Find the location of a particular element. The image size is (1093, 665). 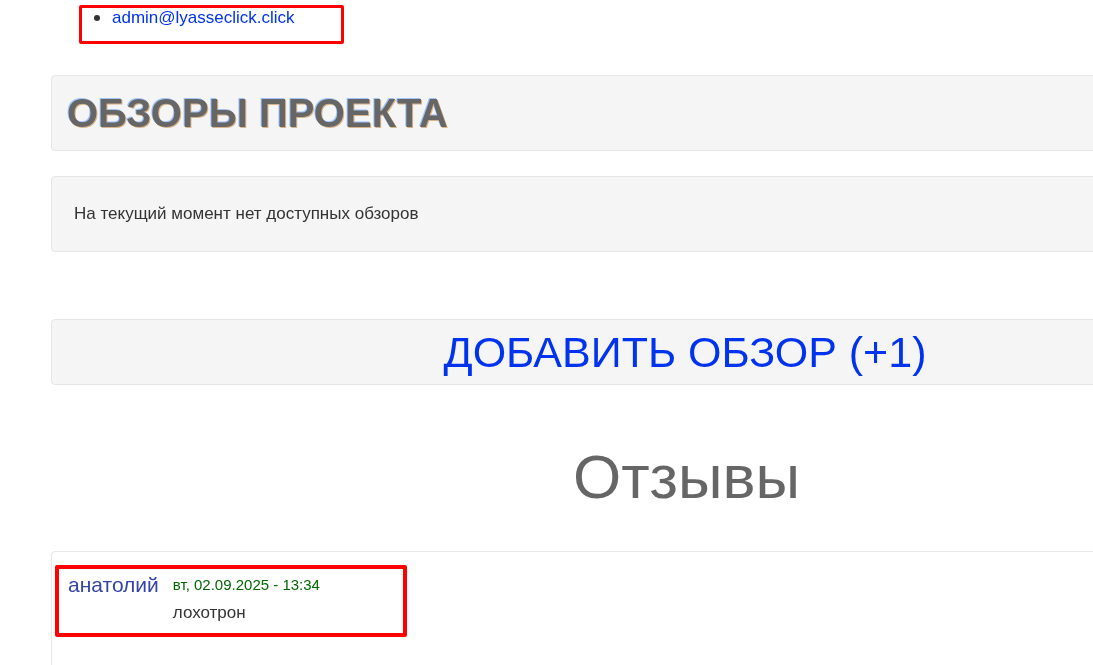

bullet-icon is located at coordinates (97, 17).